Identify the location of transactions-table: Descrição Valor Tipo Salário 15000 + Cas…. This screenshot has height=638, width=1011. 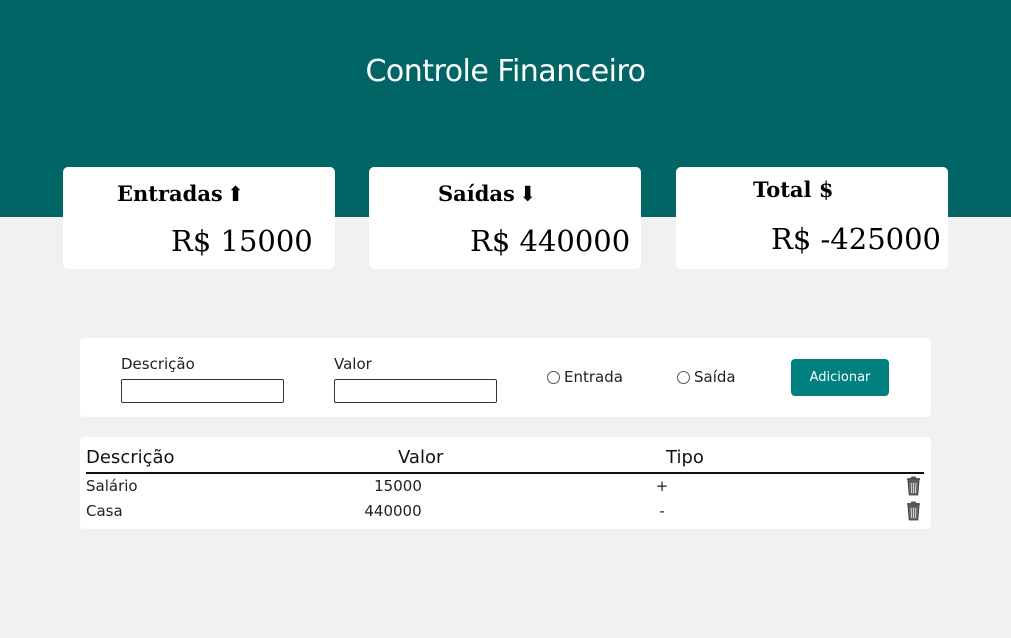
(505, 483).